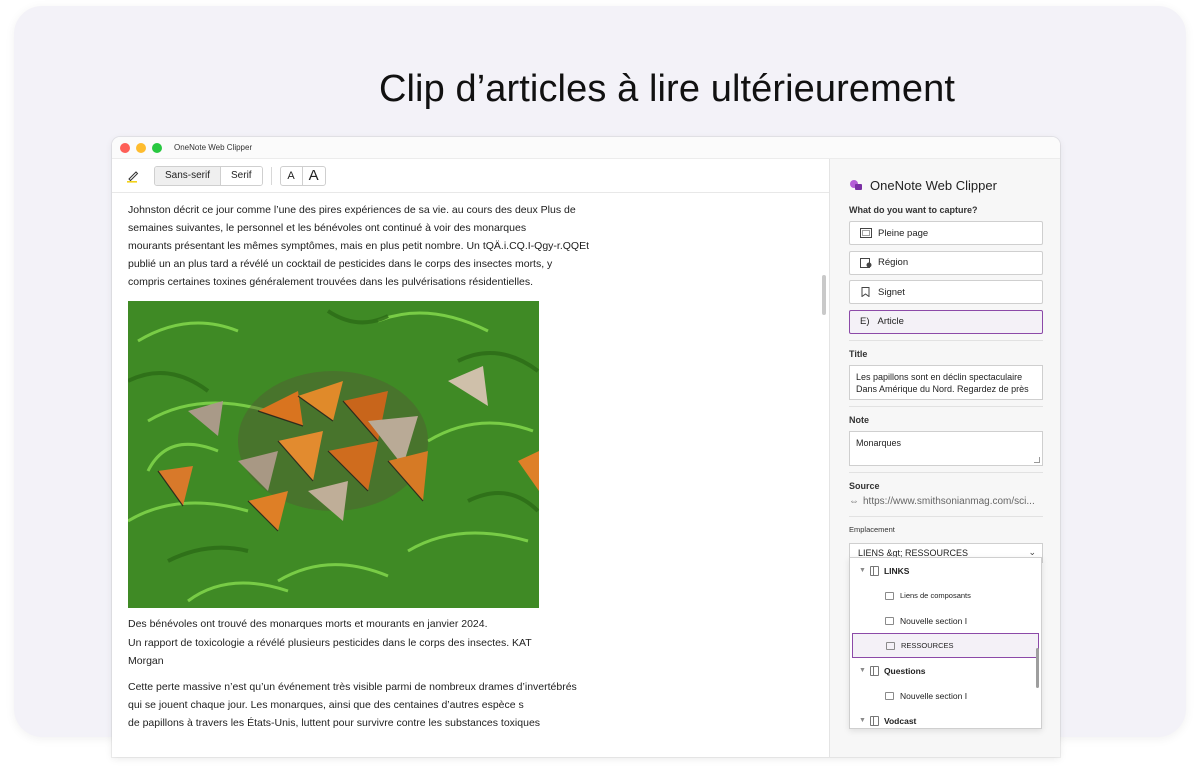 The height and width of the screenshot is (770, 1200). Describe the element at coordinates (945, 570) in the screenshot. I see `notebook-item-links: ▼ LINKS` at that location.